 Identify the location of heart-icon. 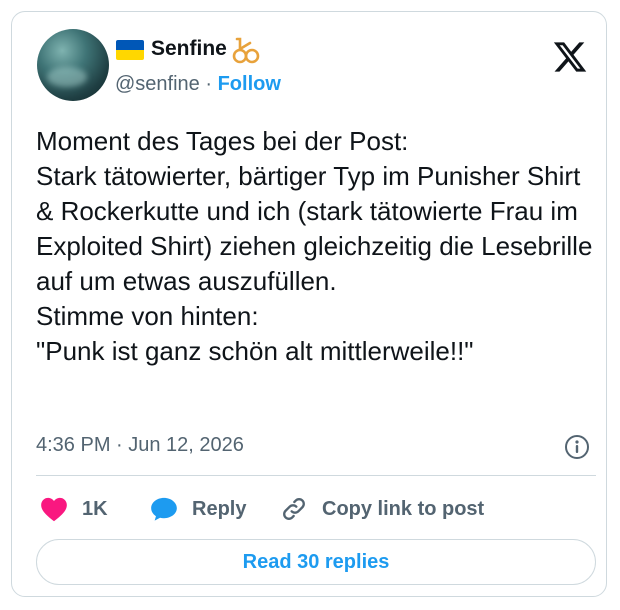
(54, 509).